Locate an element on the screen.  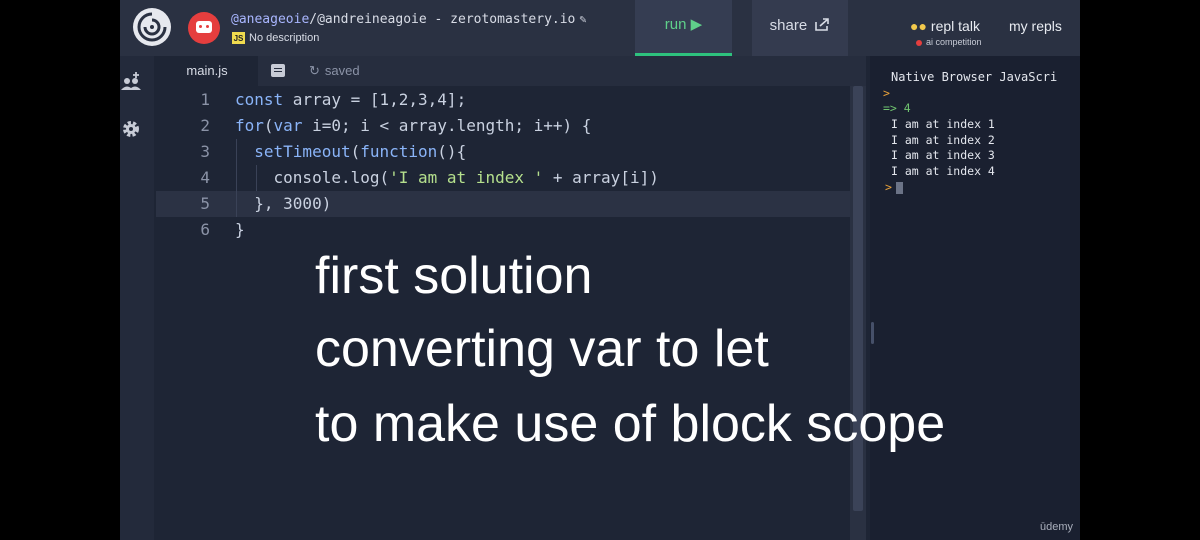
code-text: console.log('I am at index ' + array[i]) is located at coordinates (447, 178).